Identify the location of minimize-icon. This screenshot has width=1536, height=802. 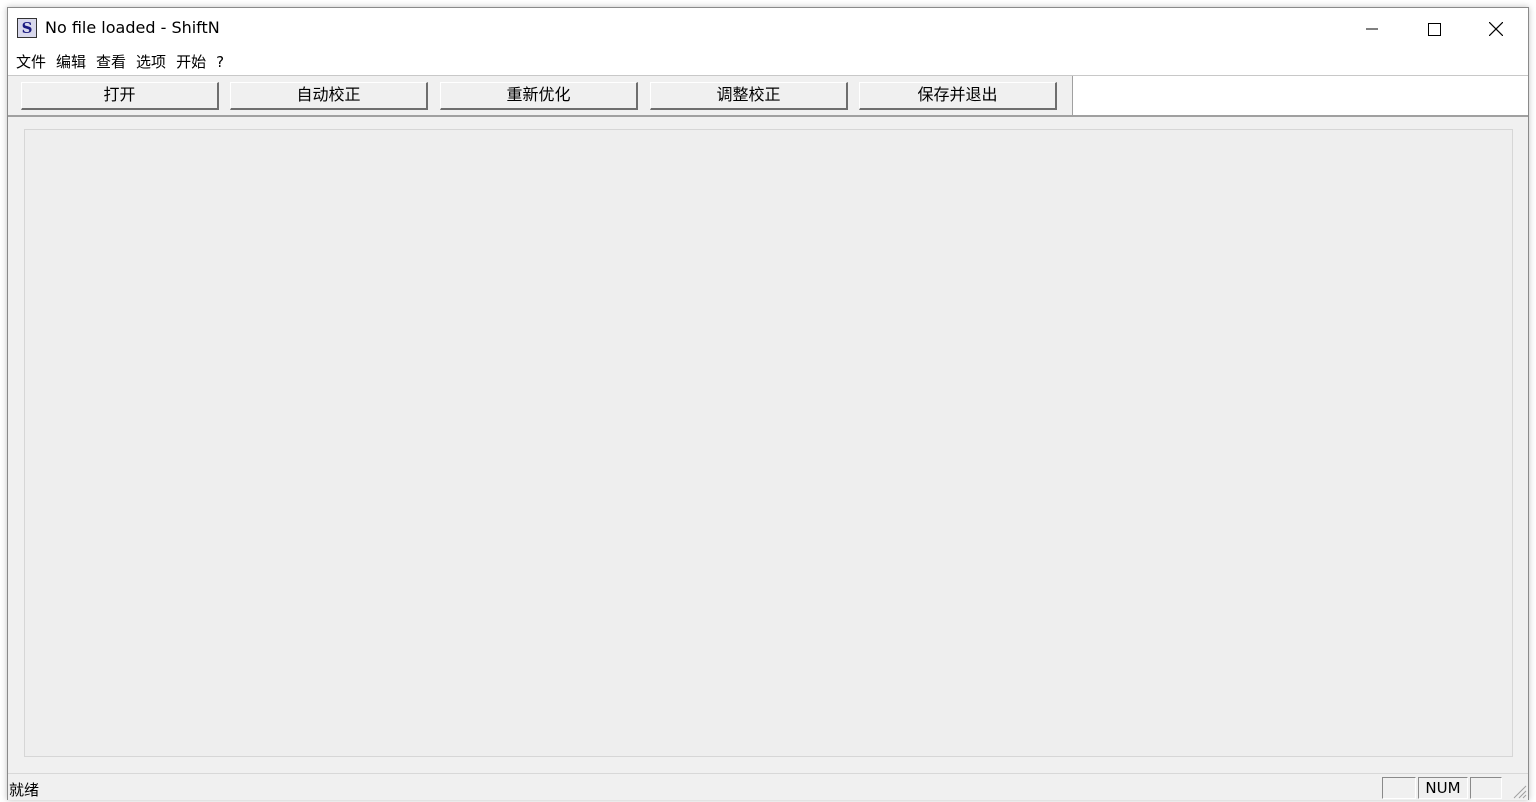
(1372, 29).